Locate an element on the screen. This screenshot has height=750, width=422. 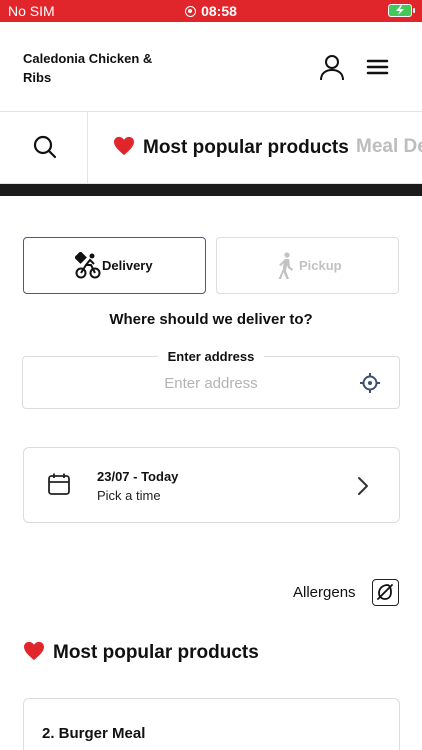
hamburger-menu-icon is located at coordinates (377, 67).